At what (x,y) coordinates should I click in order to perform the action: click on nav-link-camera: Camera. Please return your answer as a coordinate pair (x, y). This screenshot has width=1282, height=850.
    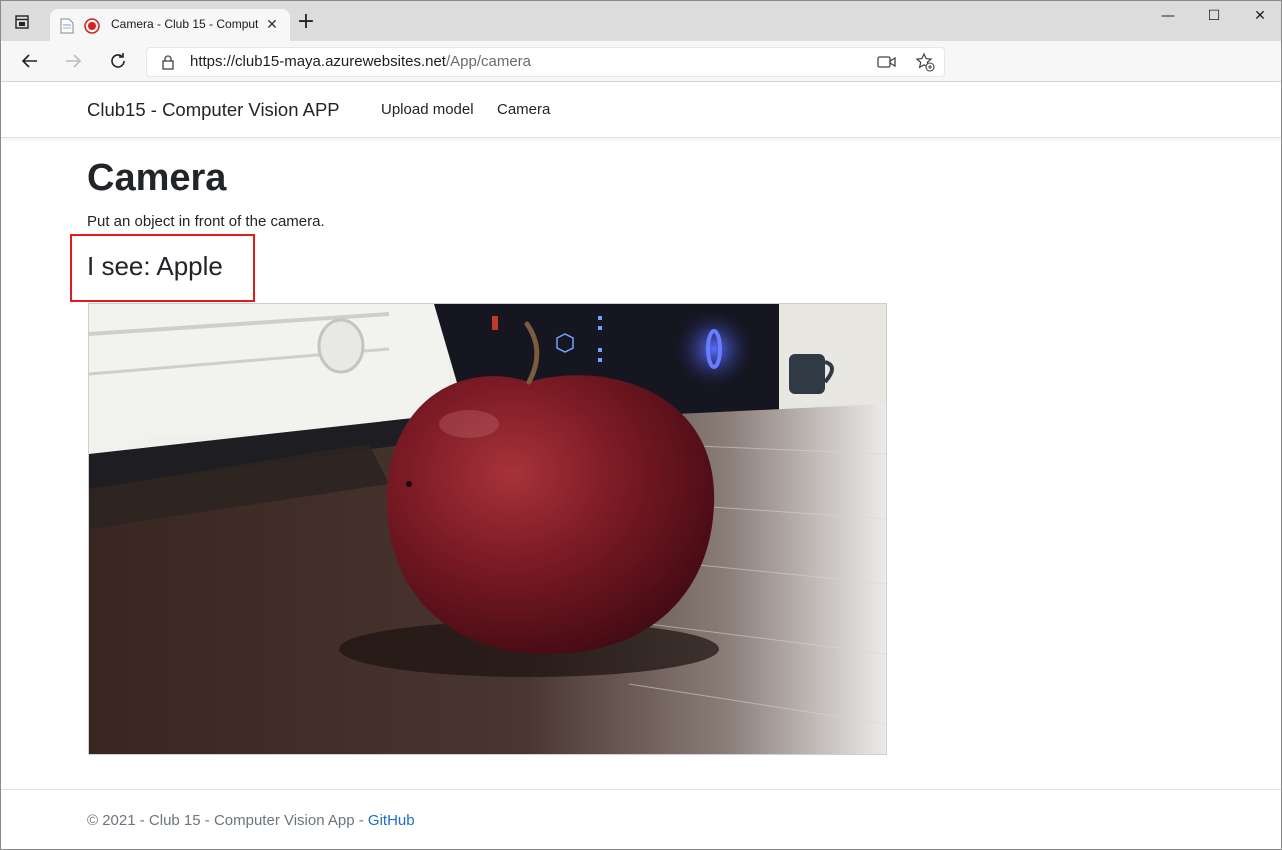
    Looking at the image, I should click on (523, 109).